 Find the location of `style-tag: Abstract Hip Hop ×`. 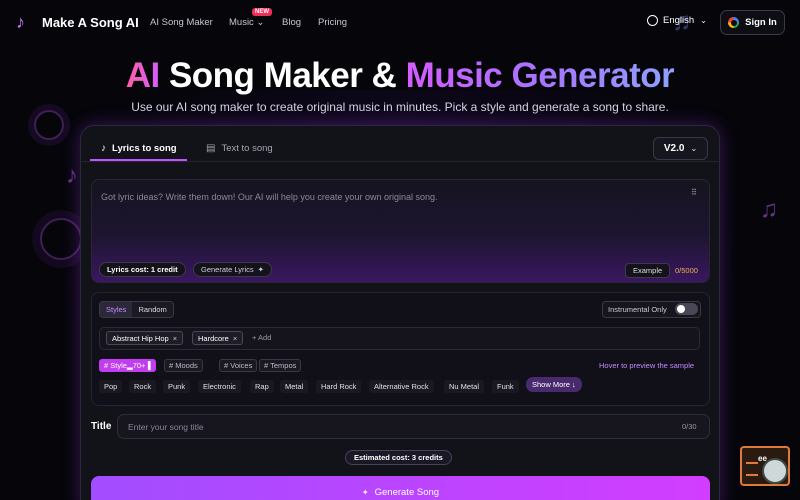

style-tag: Abstract Hip Hop × is located at coordinates (145, 338).